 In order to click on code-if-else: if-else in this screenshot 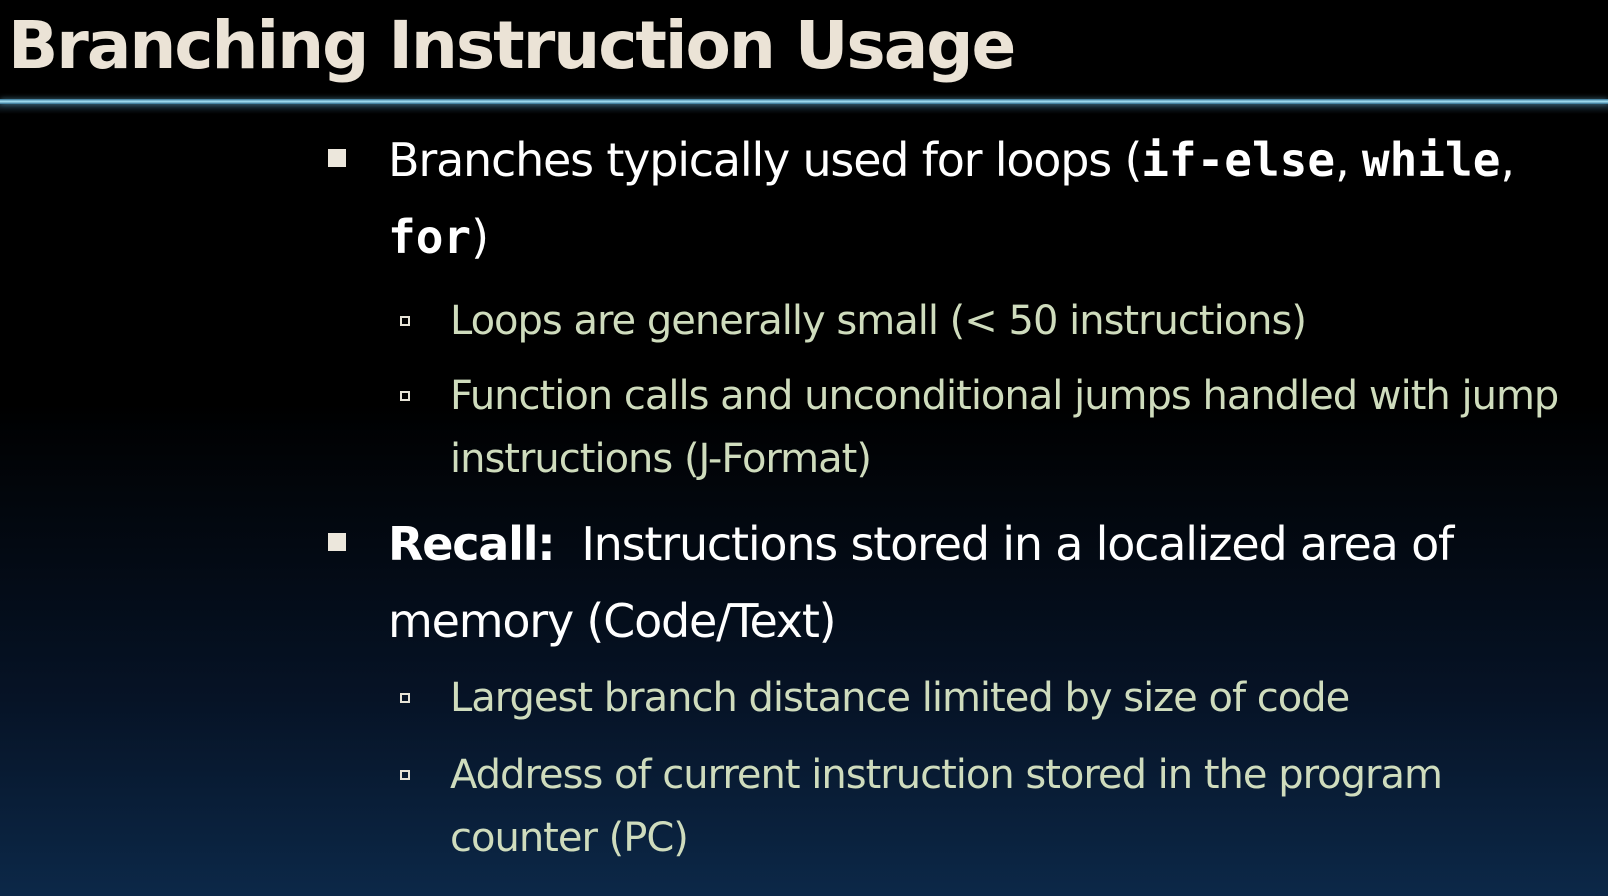, I will do `click(1238, 160)`.